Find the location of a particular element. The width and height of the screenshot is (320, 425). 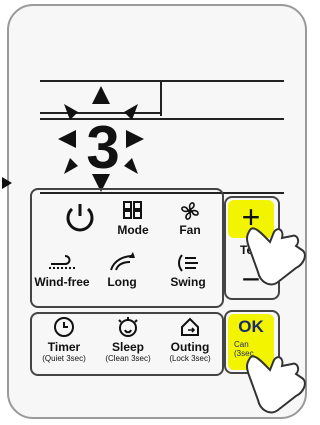

timer-sublabel: (Quiet 3sec) is located at coordinates (64, 358).